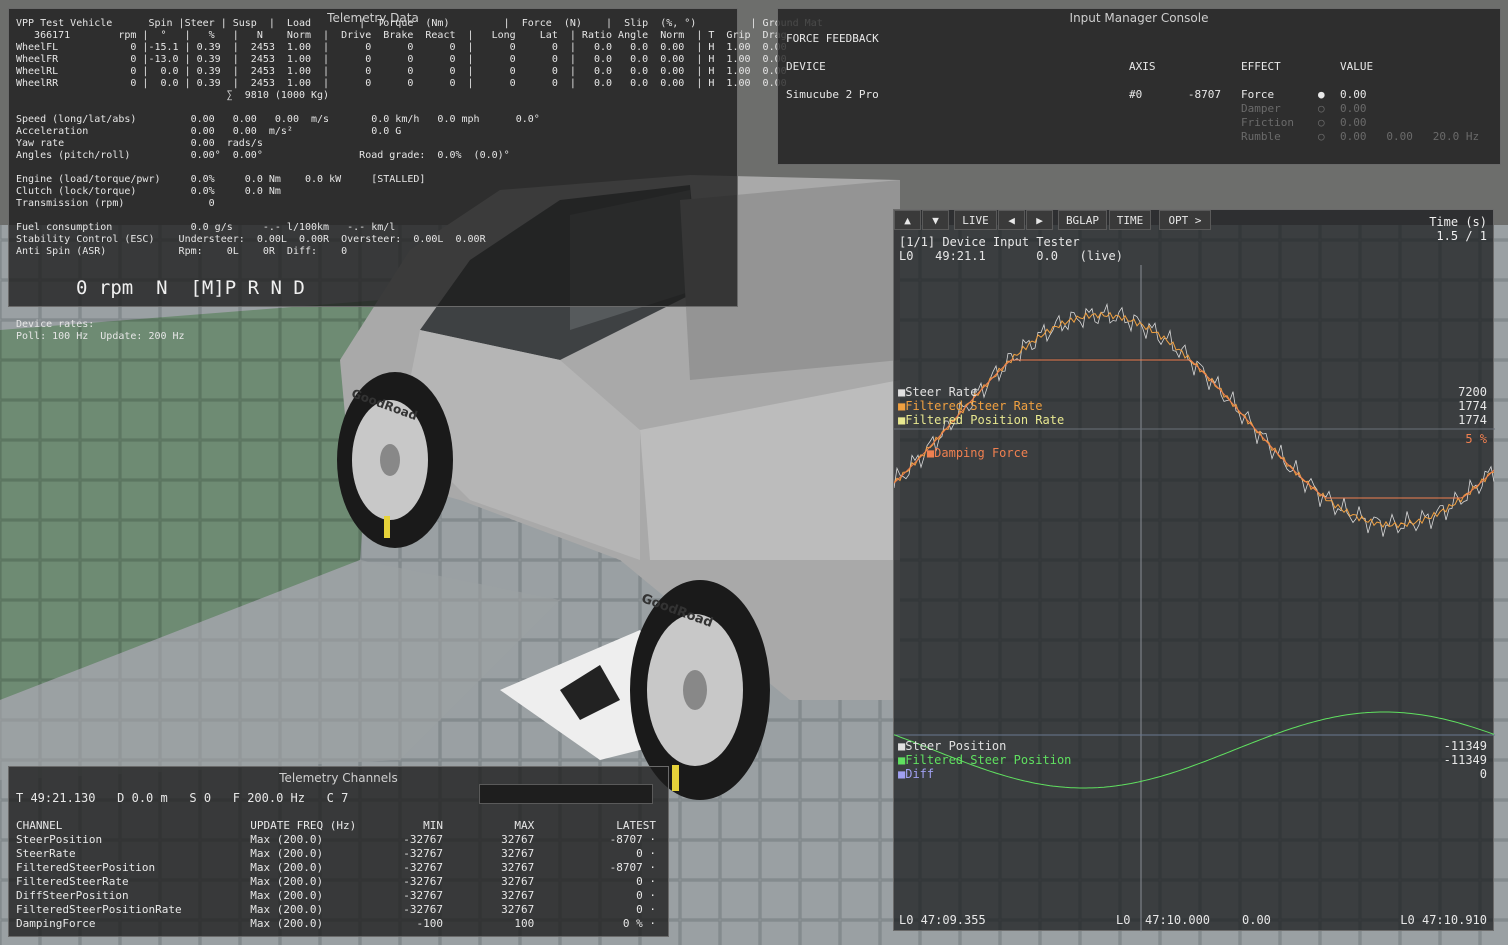  Describe the element at coordinates (1142, 66) in the screenshot. I see `axis-header: AXIS` at that location.